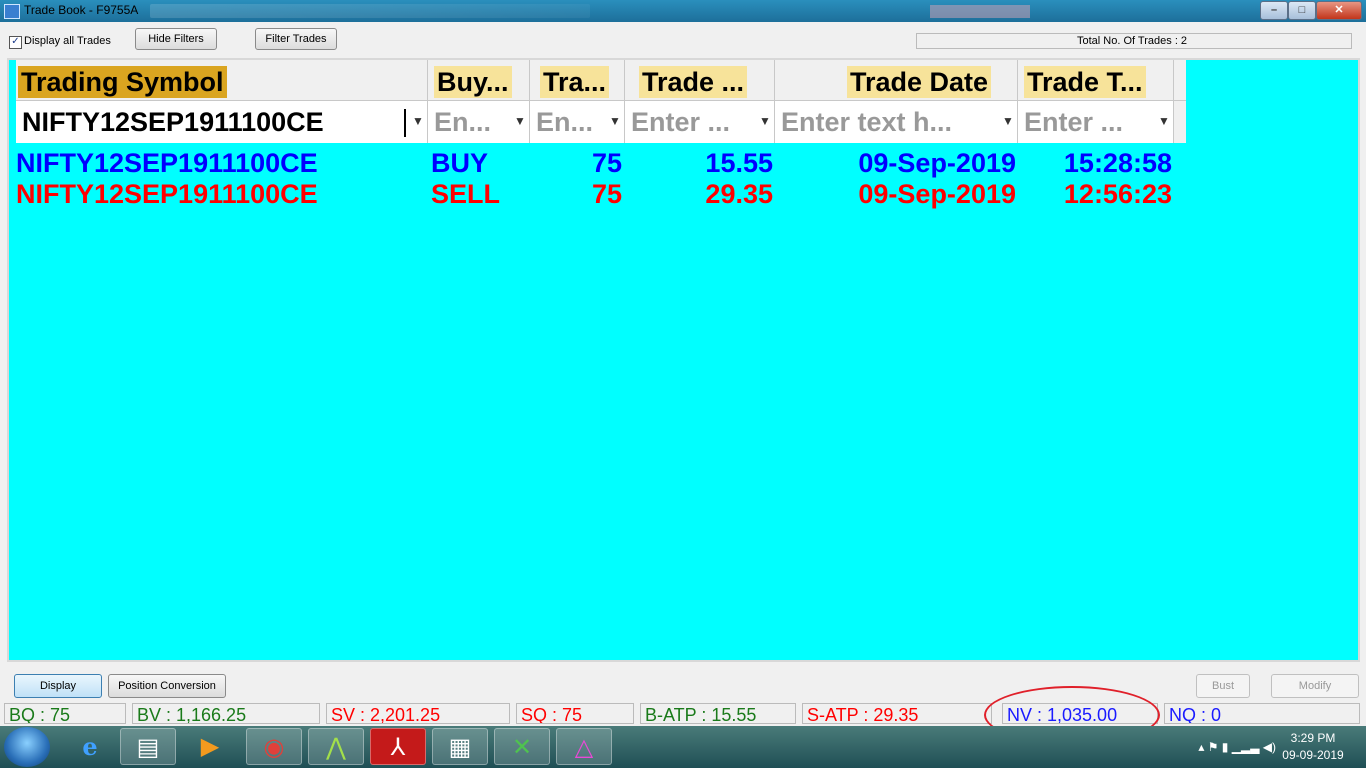 The height and width of the screenshot is (768, 1366). Describe the element at coordinates (398, 746) in the screenshot. I see `pdf-reader-icon: ⅄` at that location.